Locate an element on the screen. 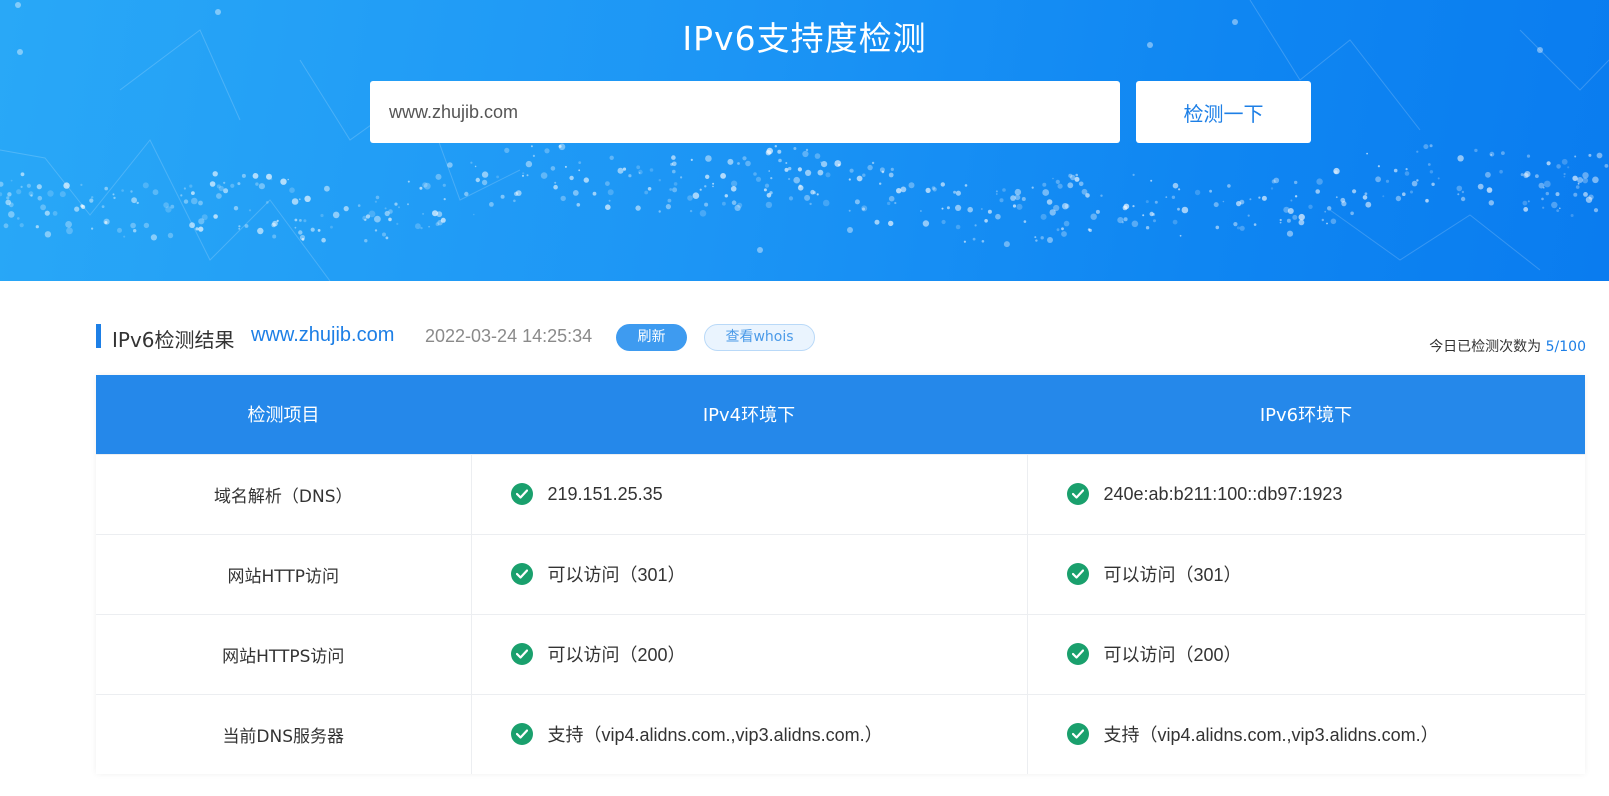 The image size is (1609, 796). daily-count: 今日已检测次数为 5/100 is located at coordinates (1507, 346).